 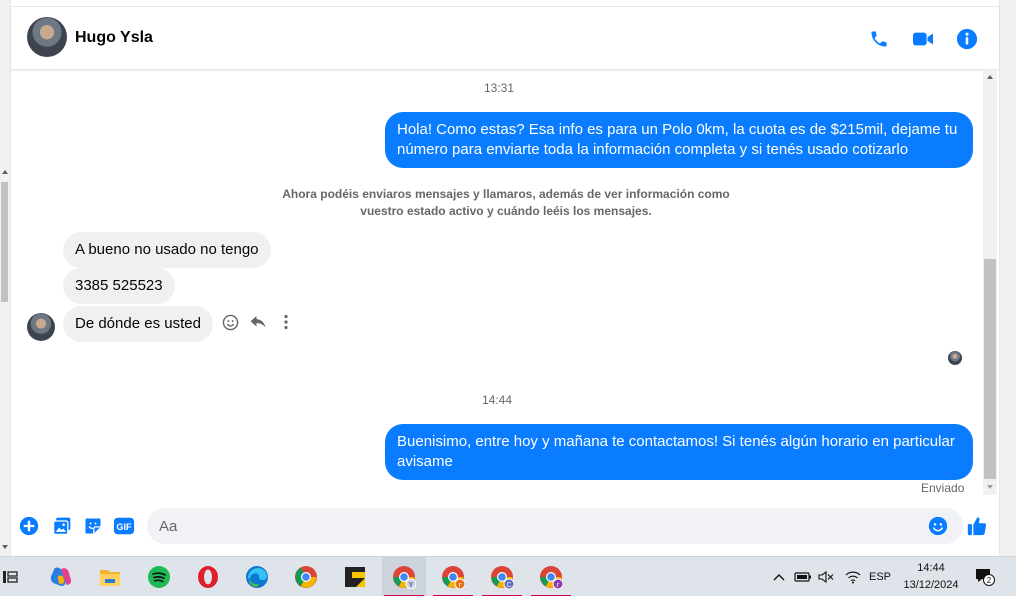 I want to click on speaker-muted-icon, so click(x=826, y=576).